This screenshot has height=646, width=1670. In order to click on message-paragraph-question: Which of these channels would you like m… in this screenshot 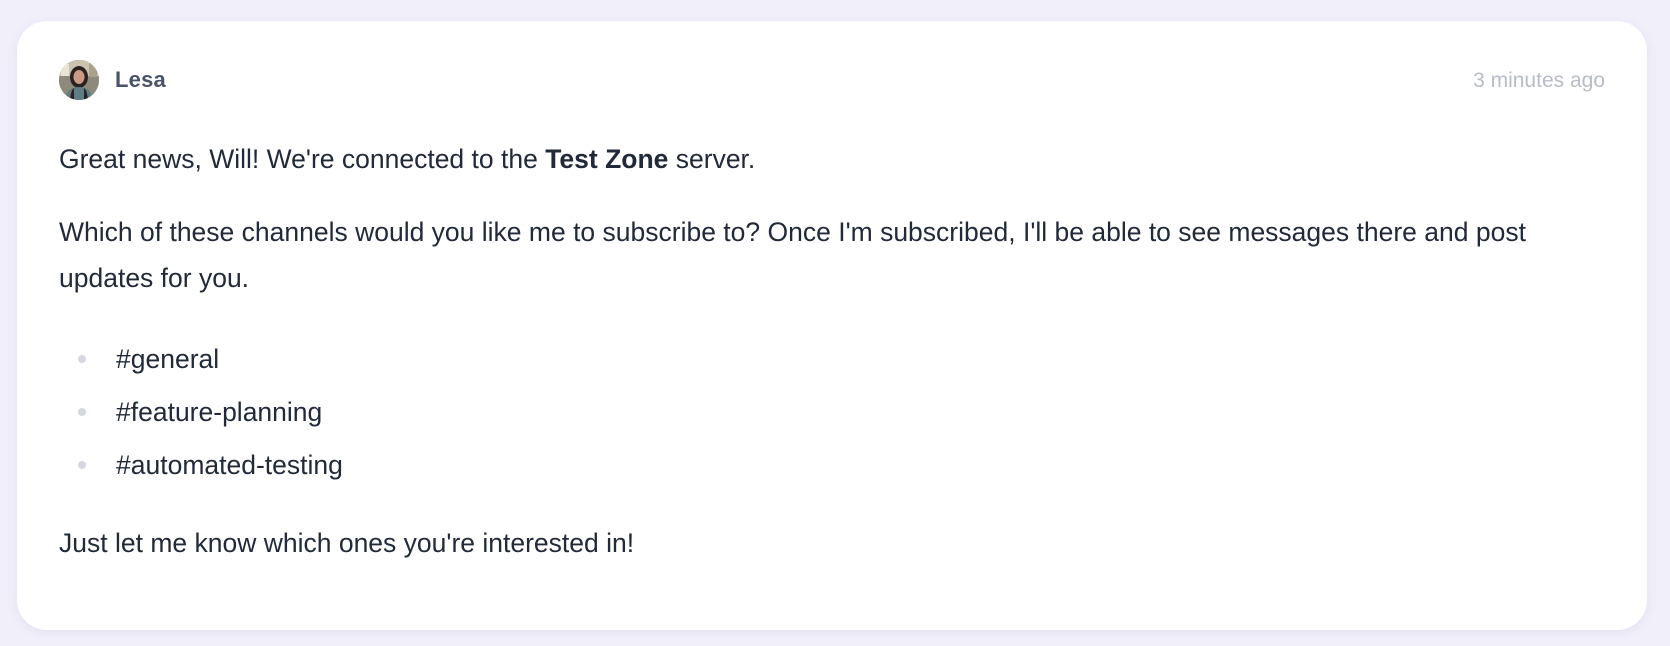, I will do `click(792, 255)`.